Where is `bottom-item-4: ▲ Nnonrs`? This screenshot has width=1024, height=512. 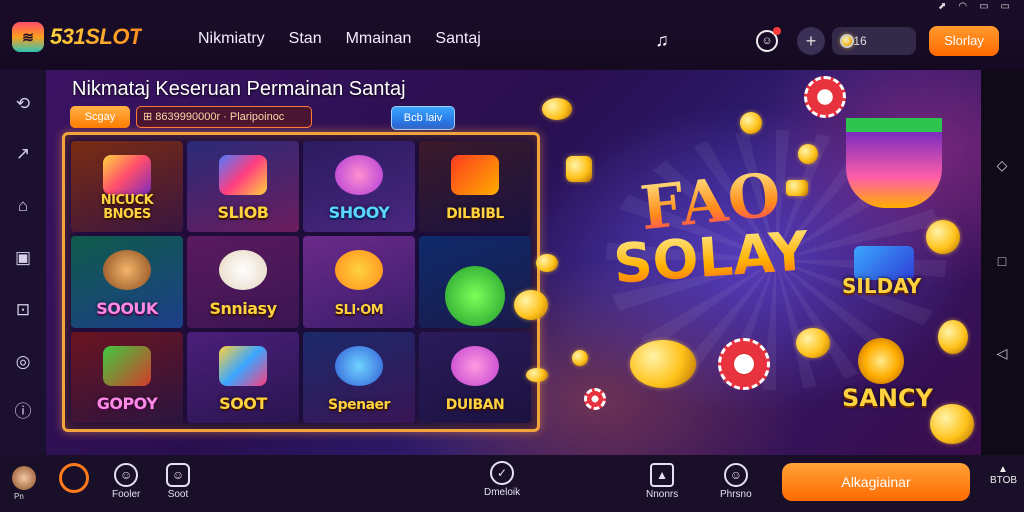
bottom-item-4: ▲ Nnonrs is located at coordinates (662, 481).